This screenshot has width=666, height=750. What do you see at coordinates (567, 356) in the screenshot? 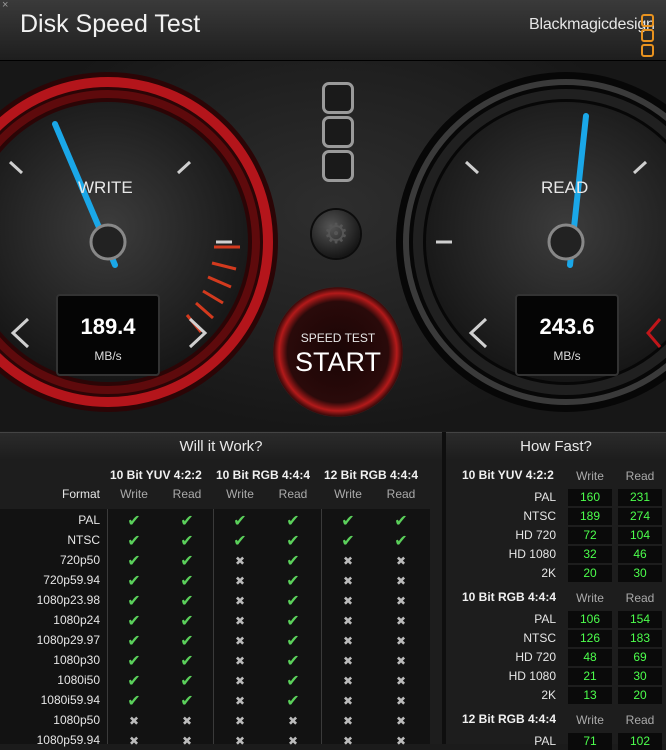
I see `read-speed-unit: MB/s` at bounding box center [567, 356].